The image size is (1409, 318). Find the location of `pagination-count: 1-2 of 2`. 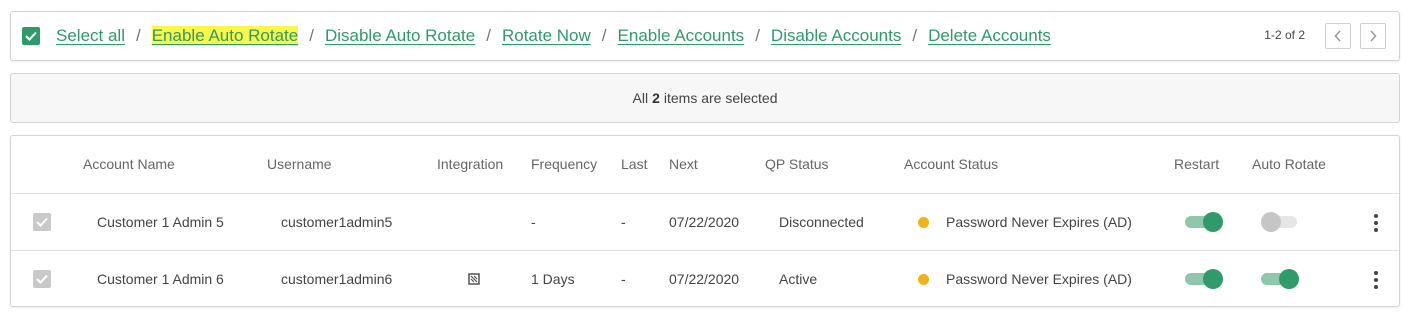

pagination-count: 1-2 of 2 is located at coordinates (1284, 35).